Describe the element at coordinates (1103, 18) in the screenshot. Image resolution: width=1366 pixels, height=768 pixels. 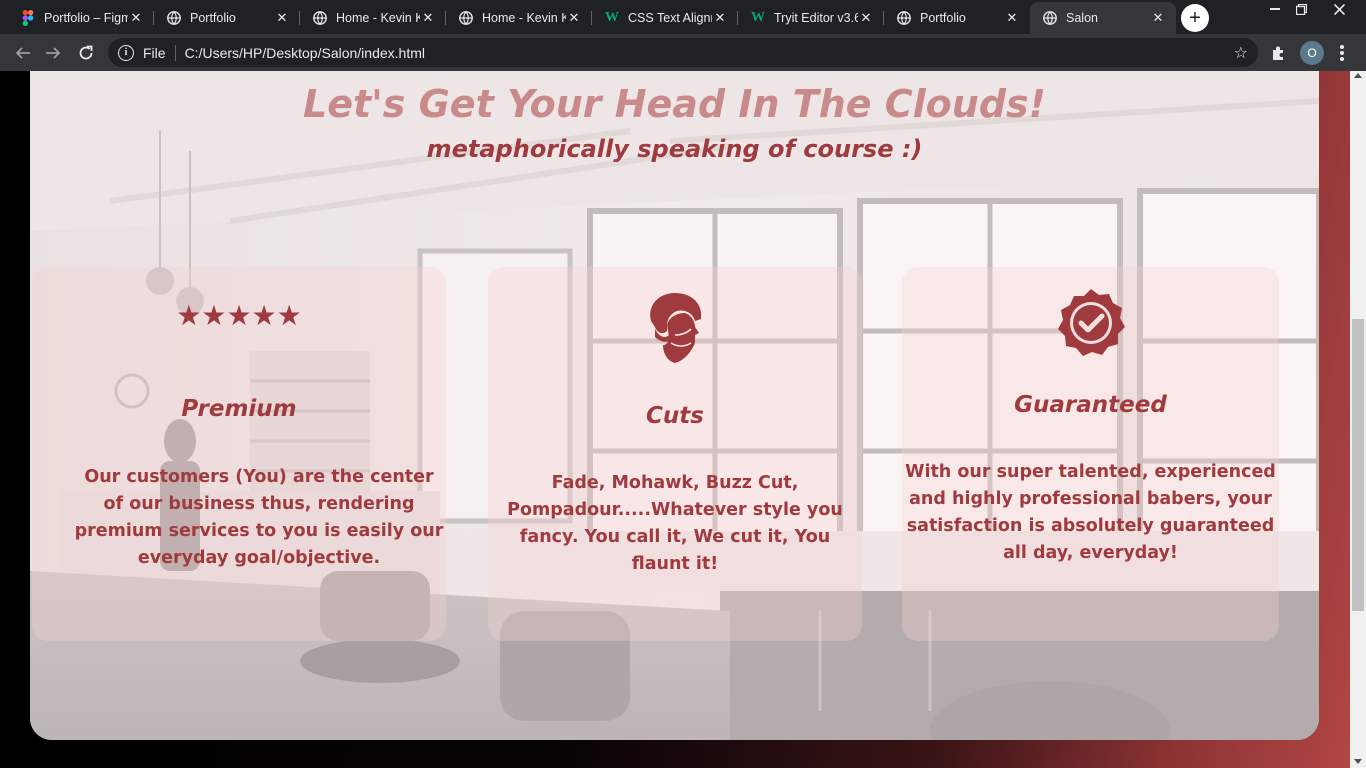
I see `tab-salon: Salon ✕` at that location.